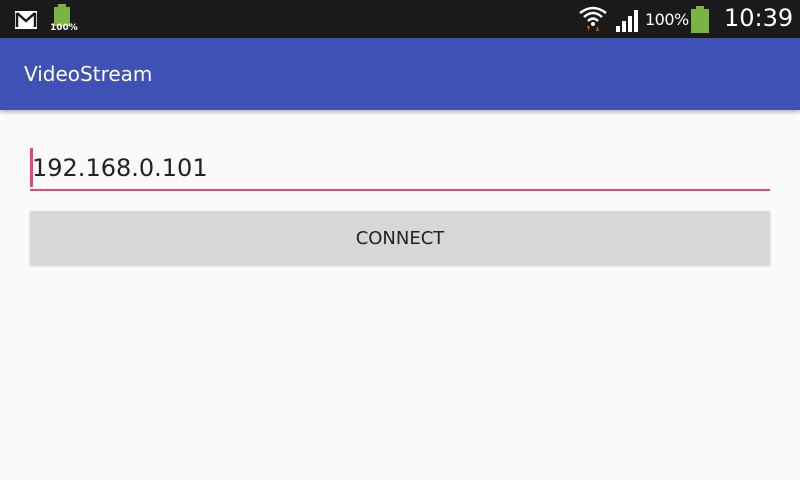 Image resolution: width=800 pixels, height=480 pixels. What do you see at coordinates (64, 28) in the screenshot?
I see `battery-notification-text: 100%` at bounding box center [64, 28].